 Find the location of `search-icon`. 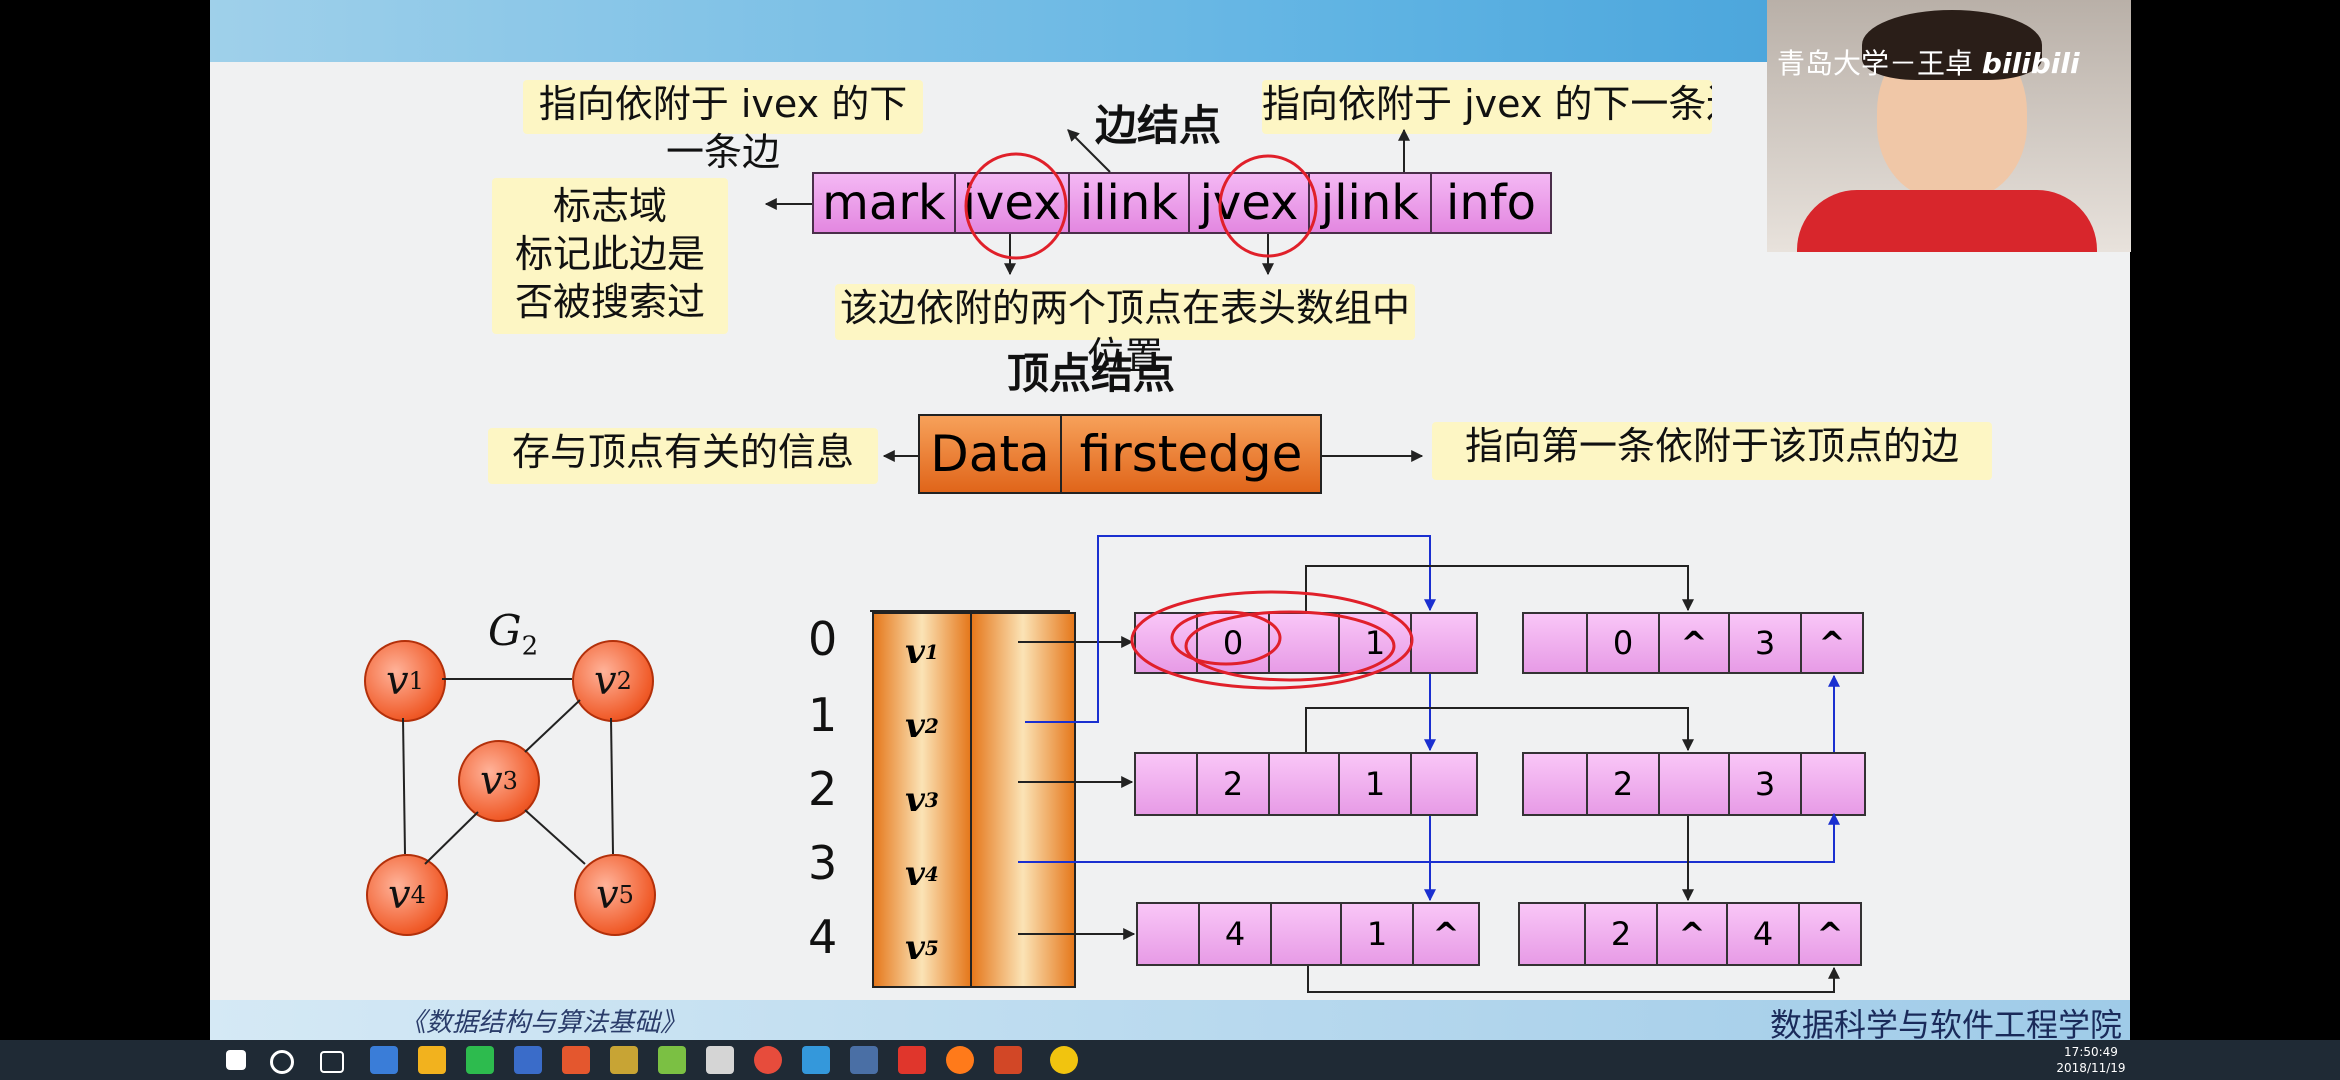

search-icon is located at coordinates (282, 1062).